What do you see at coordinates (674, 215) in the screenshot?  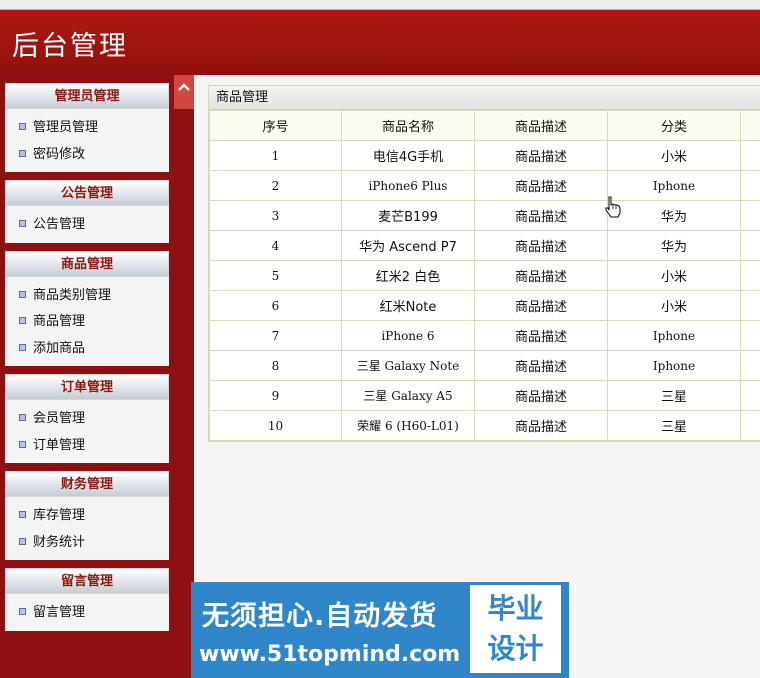 I see `cell-category: 华为` at bounding box center [674, 215].